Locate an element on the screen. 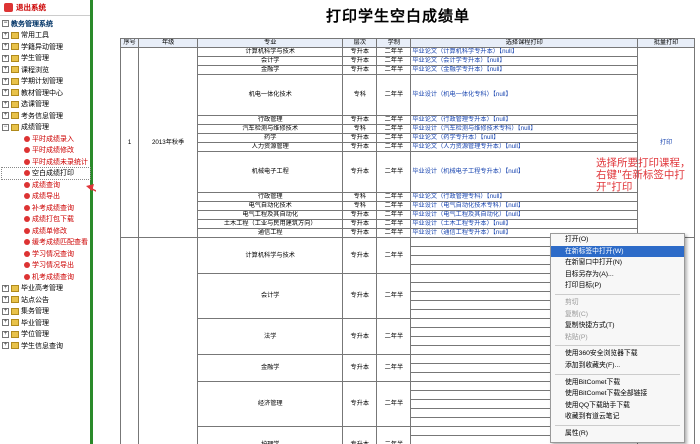 This screenshot has height=444, width=700. page-title: 打印学生空白成绩单 is located at coordinates (397, 16).